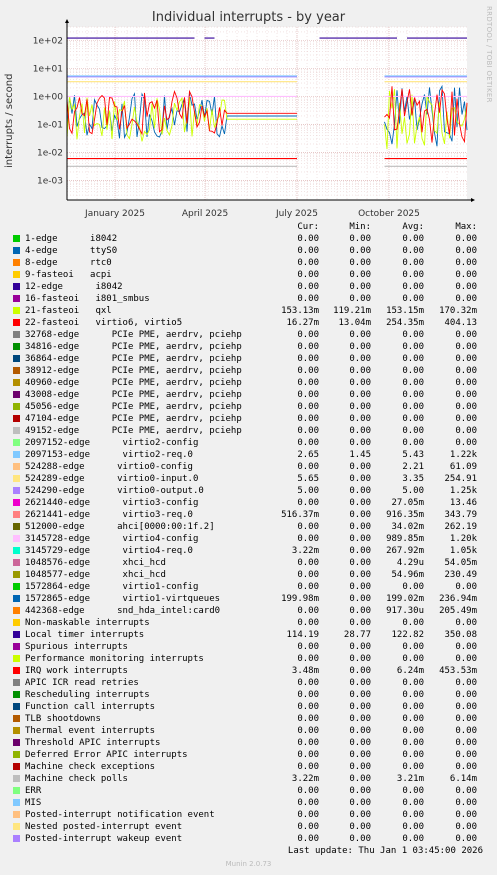 Image resolution: width=497 pixels, height=875 pixels. I want to click on legend-series-name: Machine check polls, so click(76, 779).